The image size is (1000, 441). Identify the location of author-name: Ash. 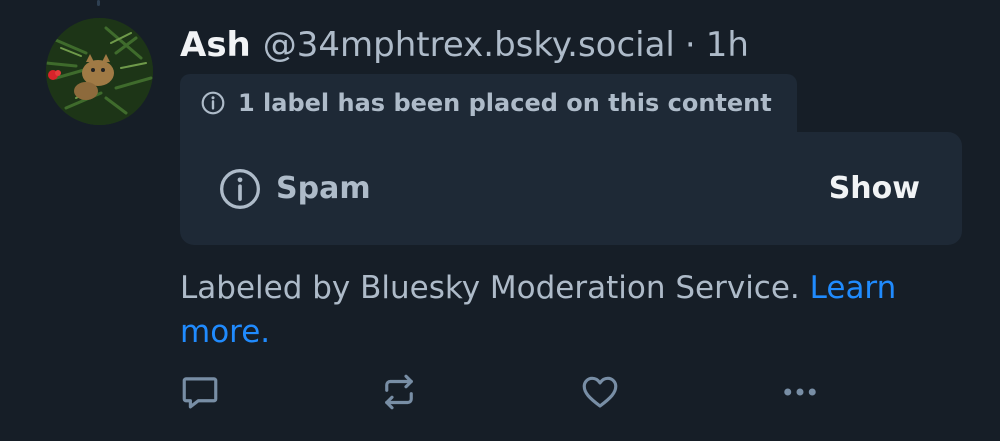
(215, 45).